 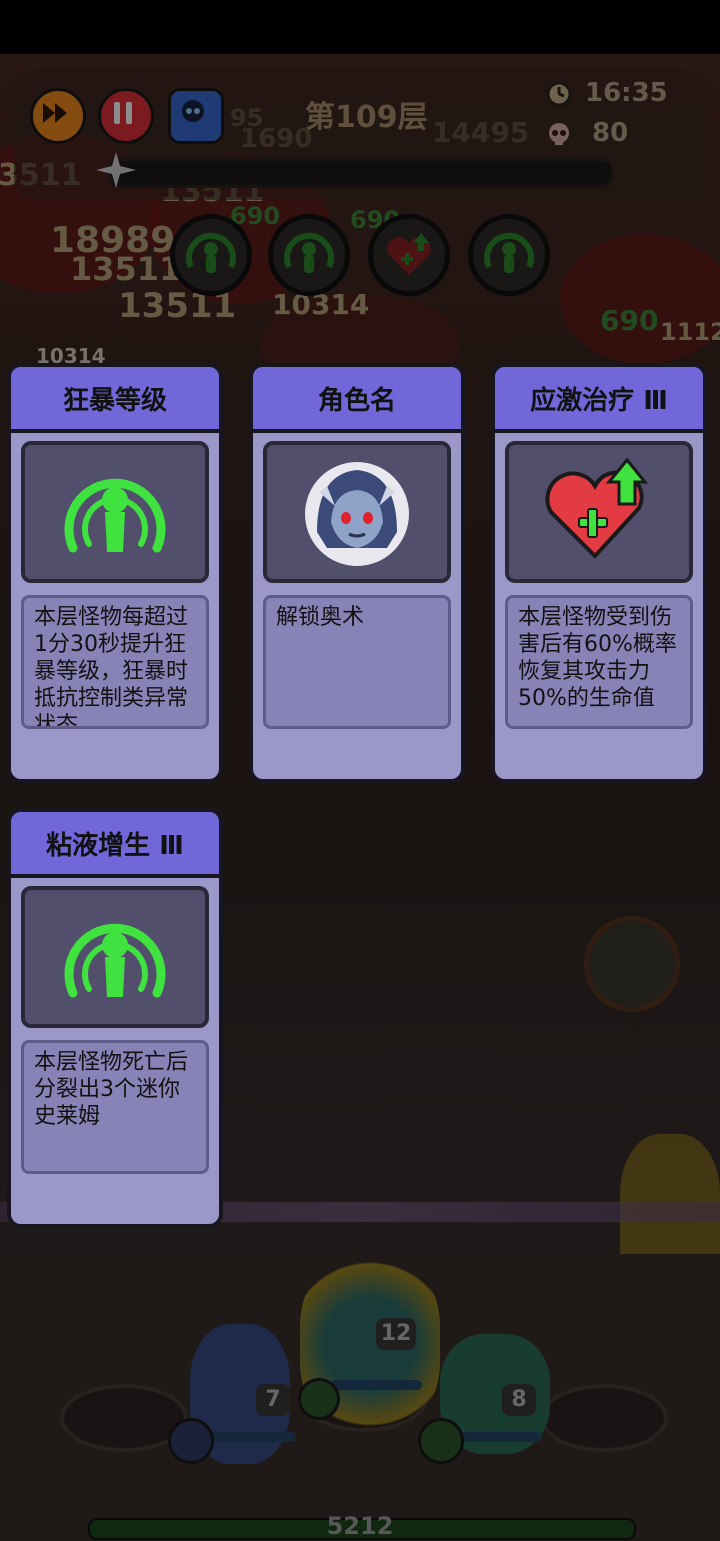 I want to click on card-frenzy-level: 狂暴等级 本层怪物每超过1分30秒提升狂暴等级，狂暴时抵抗控制类异常状态, so click(x=115, y=573).